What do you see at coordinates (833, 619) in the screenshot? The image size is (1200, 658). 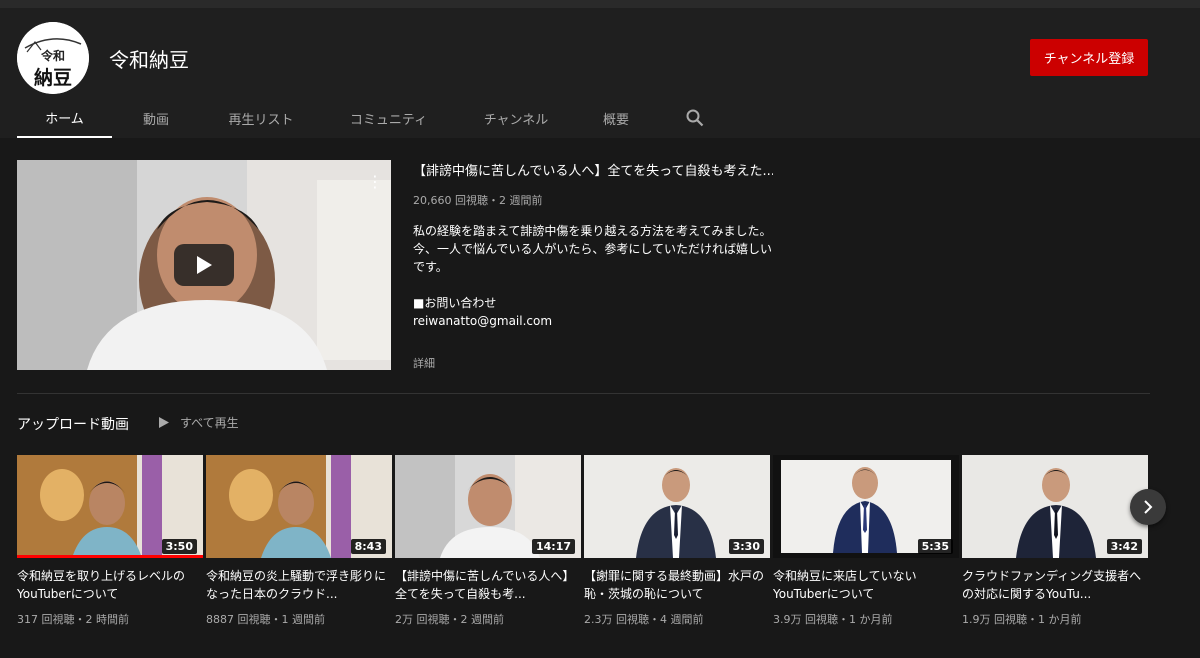 I see `video-meta: 3.9万 回視聴・1 か月前` at bounding box center [833, 619].